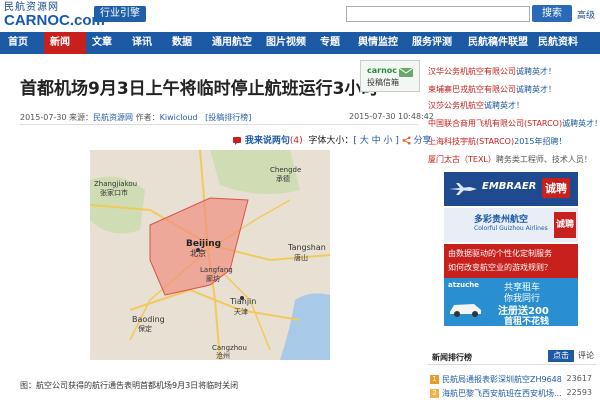 Image resolution: width=600 pixels, height=400 pixels. I want to click on ranking-row: 1民航局通报表彰深圳航空ZH9648机... 23617, so click(513, 380).